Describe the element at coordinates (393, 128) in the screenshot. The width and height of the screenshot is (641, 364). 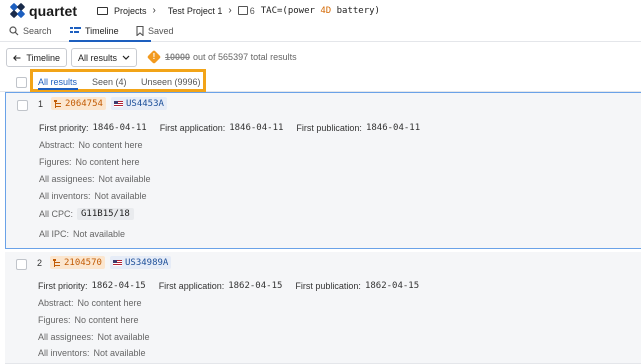
I see `first-publication-value: 1846-04-11` at that location.